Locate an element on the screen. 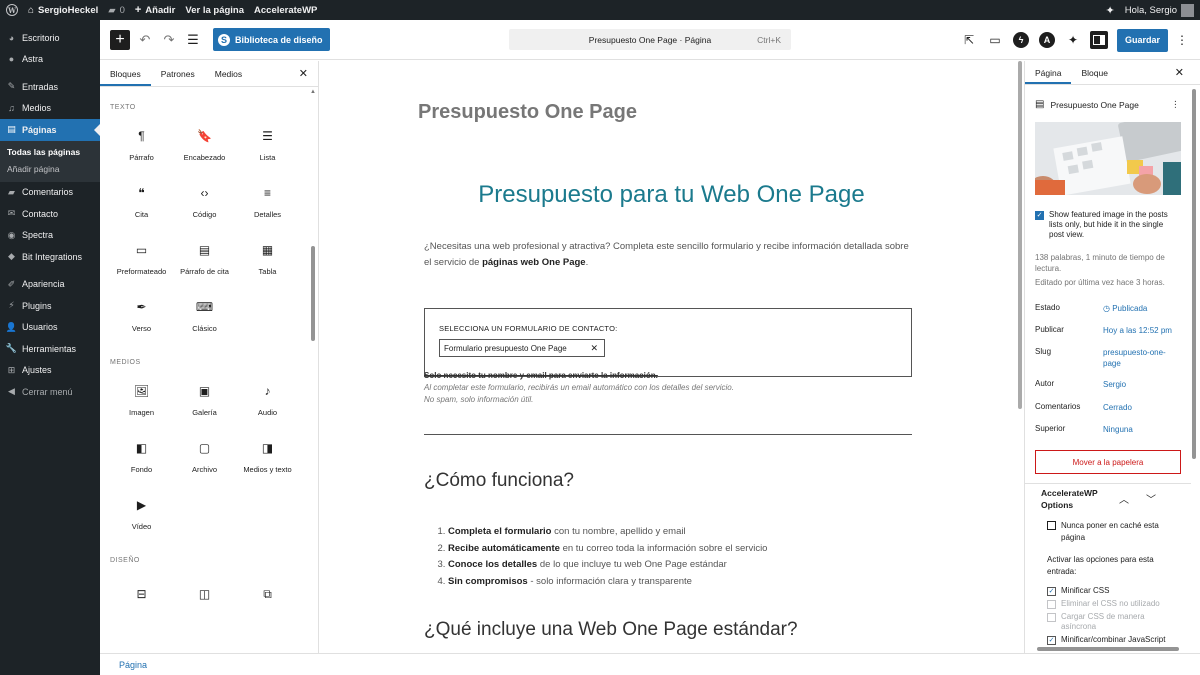 The height and width of the screenshot is (675, 1200). astra-settings-button: A is located at coordinates (1047, 40).